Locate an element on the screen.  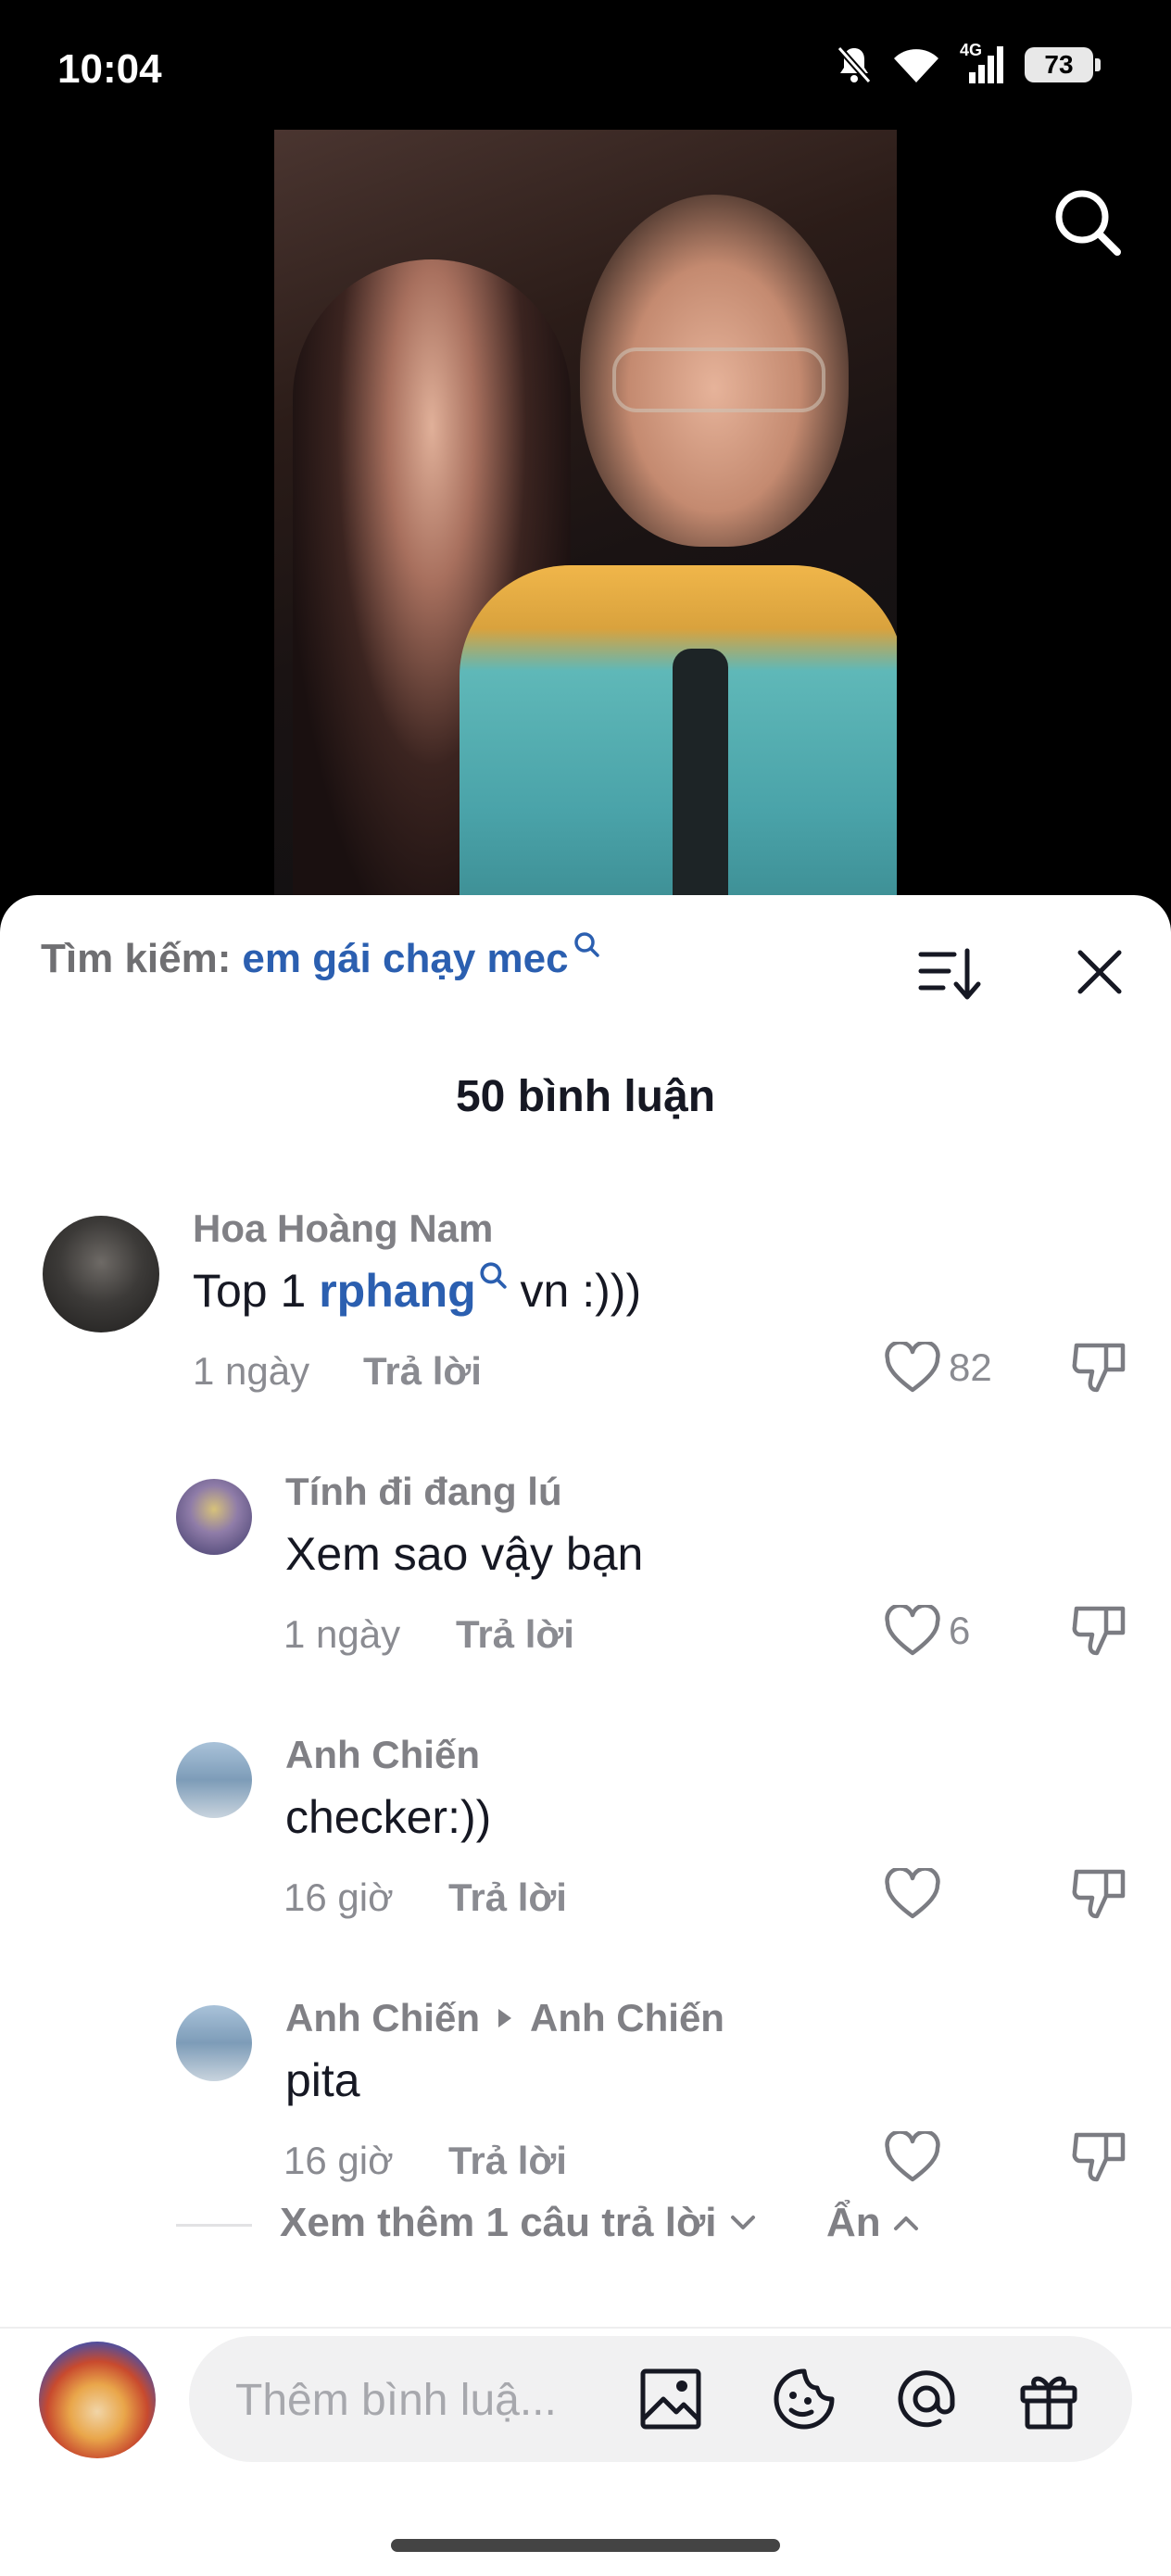
comment-text: pita is located at coordinates (323, 2080).